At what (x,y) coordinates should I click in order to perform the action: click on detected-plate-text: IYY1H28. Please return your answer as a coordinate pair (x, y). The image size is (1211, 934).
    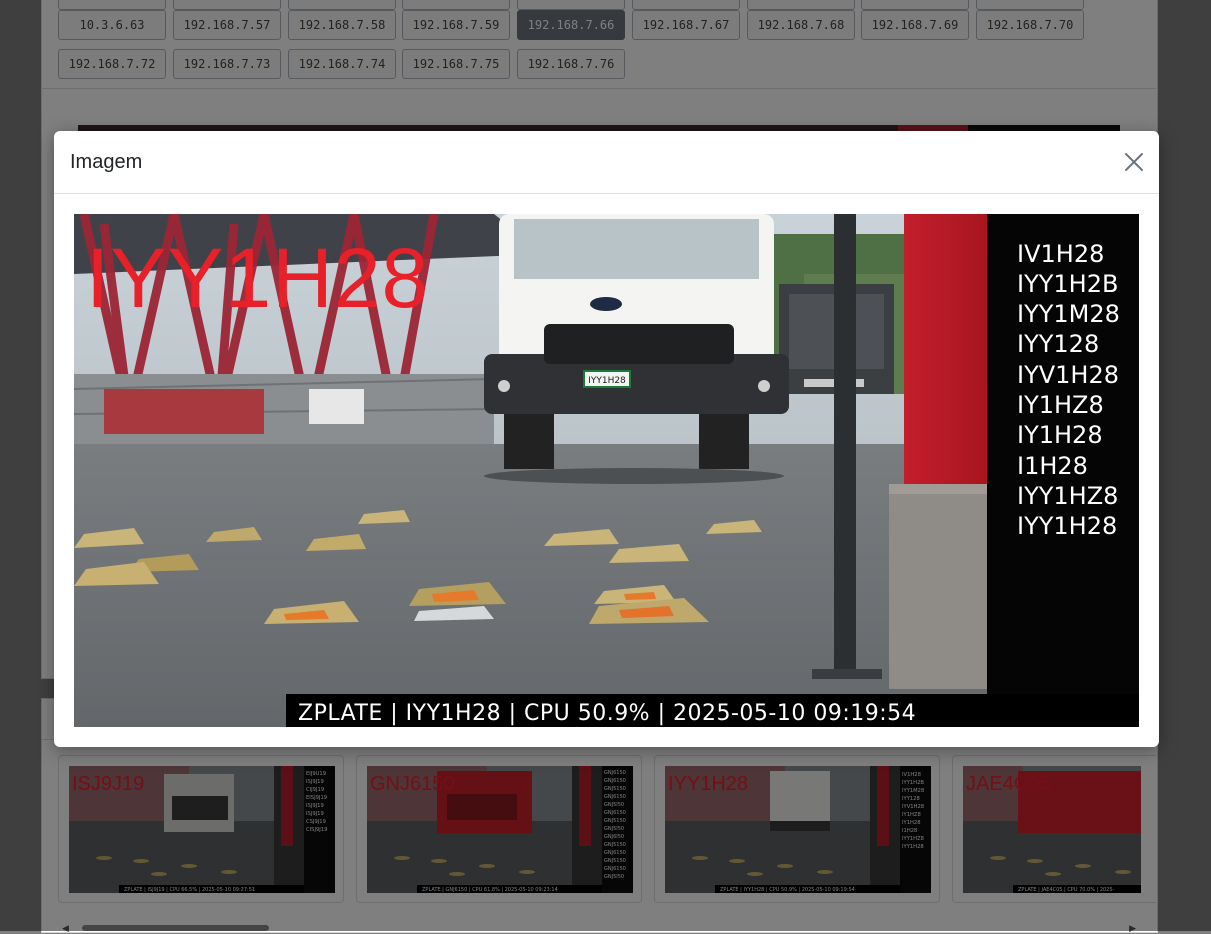
    Looking at the image, I should click on (257, 278).